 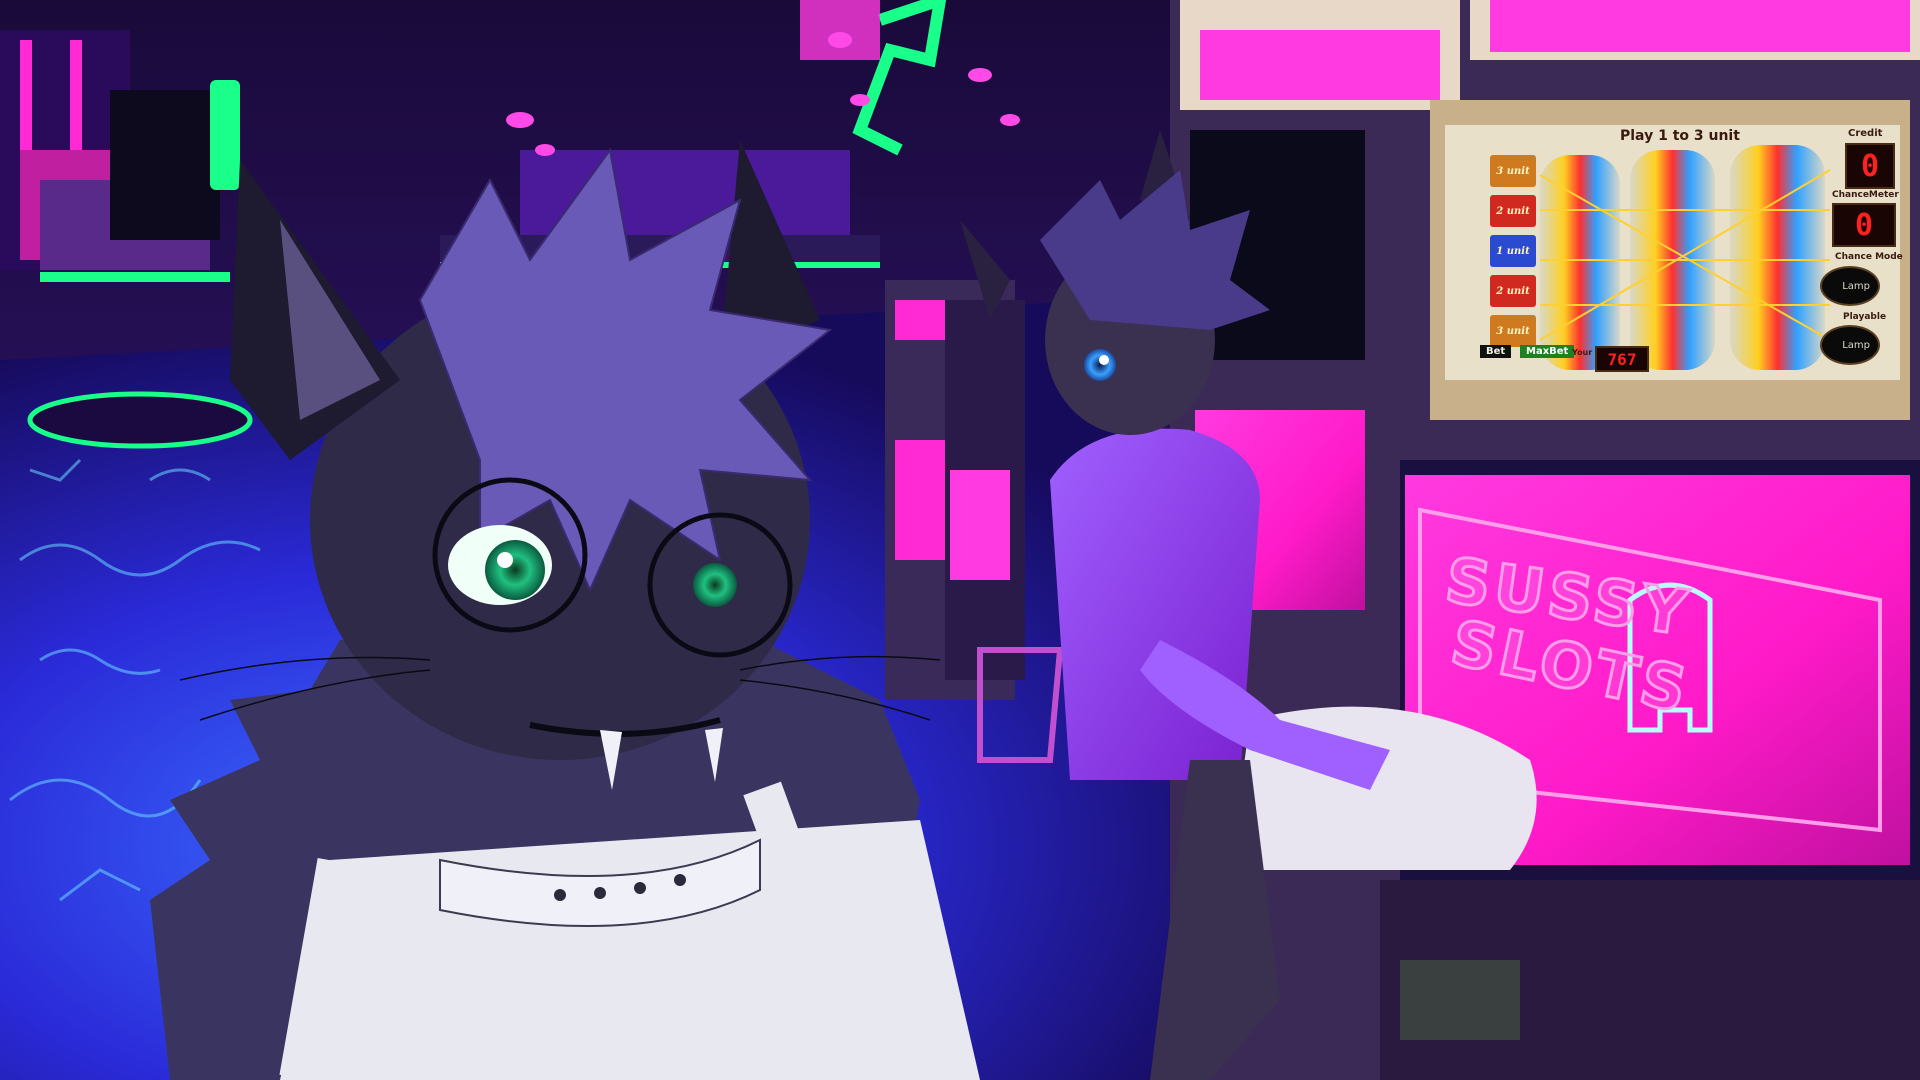 I want to click on main-character-eye-left, so click(x=515, y=570).